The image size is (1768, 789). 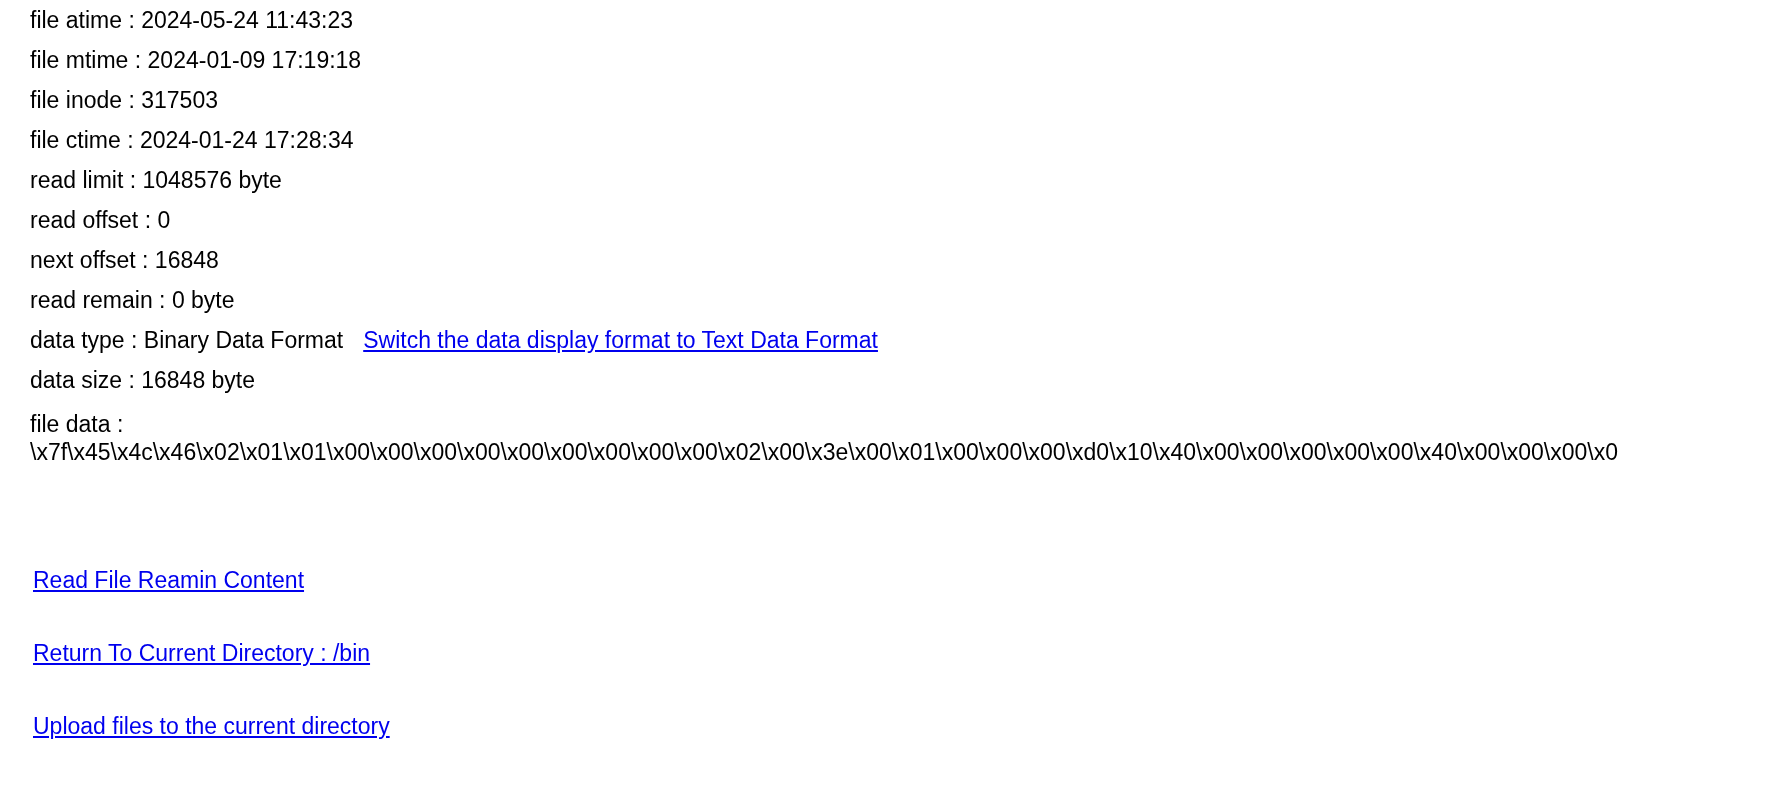 What do you see at coordinates (824, 452) in the screenshot?
I see `file-data-value: \x7f\x45\x4c\x46\x02\x01\x01\x00\x00\x00\x00\x00\x00\x00\x00\x00\x02\x00\x3e\x00\x01\x00\x00\x00\xd0\x10\x40\x00\x00\x00\x00\x00\x40\x00\x00\x00\x0` at bounding box center [824, 452].